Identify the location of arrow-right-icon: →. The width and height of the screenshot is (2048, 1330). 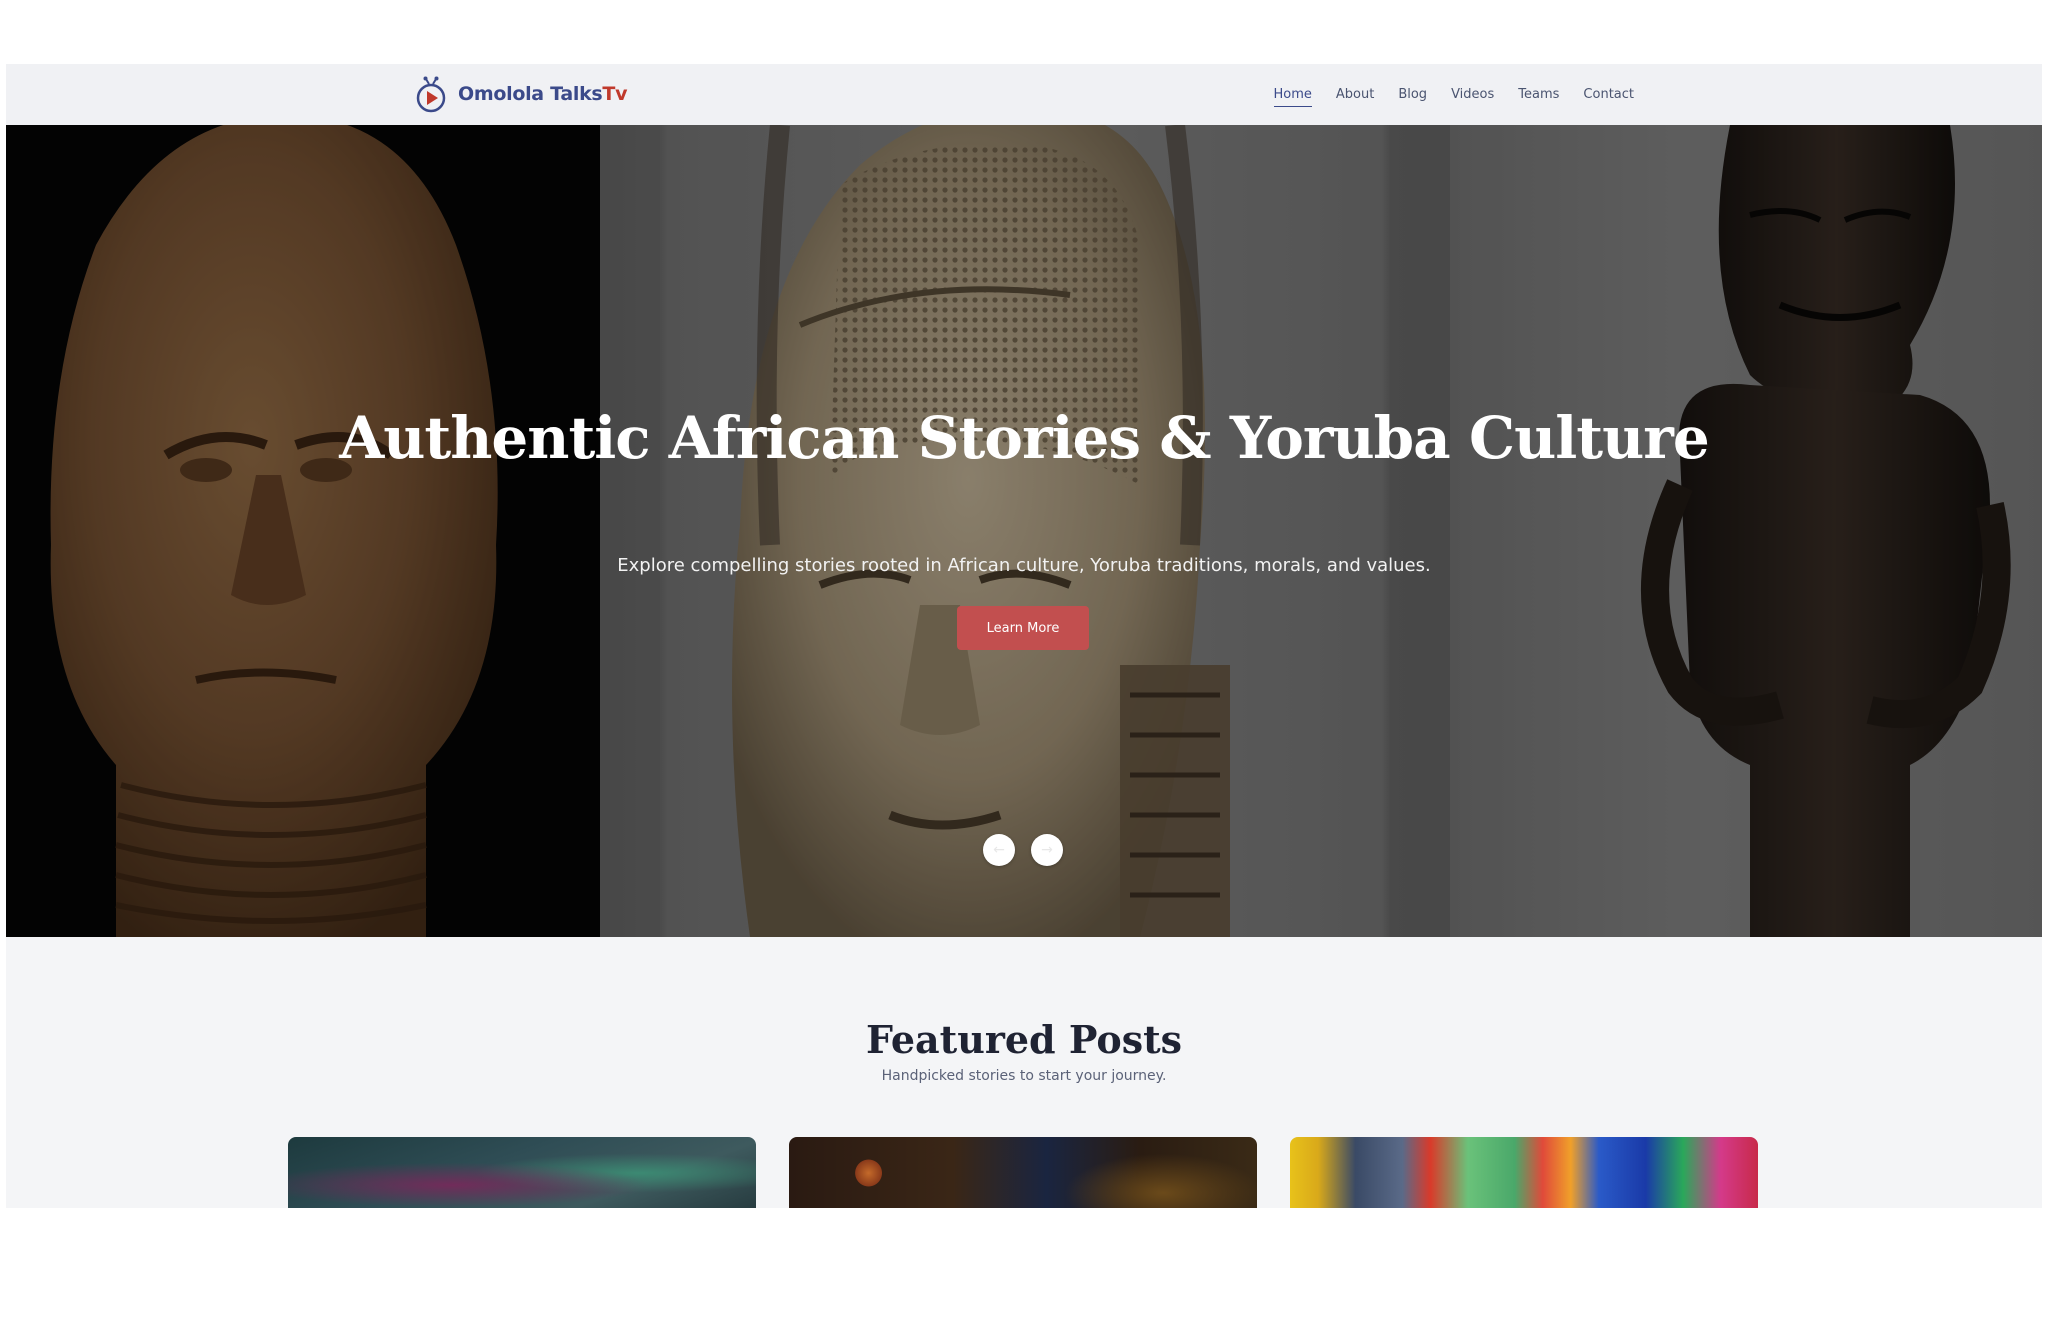
(1047, 850).